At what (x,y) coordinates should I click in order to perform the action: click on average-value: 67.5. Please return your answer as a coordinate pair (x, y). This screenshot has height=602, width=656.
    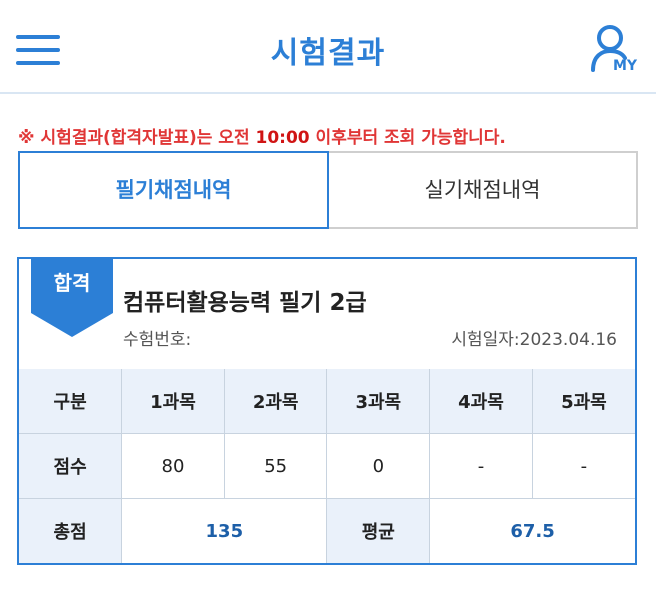
    Looking at the image, I should click on (532, 530).